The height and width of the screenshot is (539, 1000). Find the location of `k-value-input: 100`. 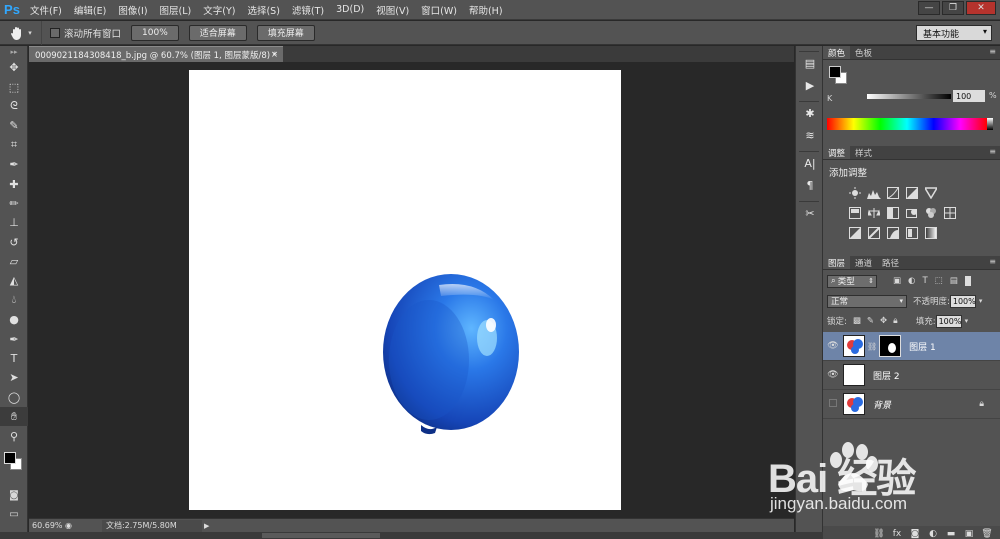

k-value-input: 100 is located at coordinates (969, 96).